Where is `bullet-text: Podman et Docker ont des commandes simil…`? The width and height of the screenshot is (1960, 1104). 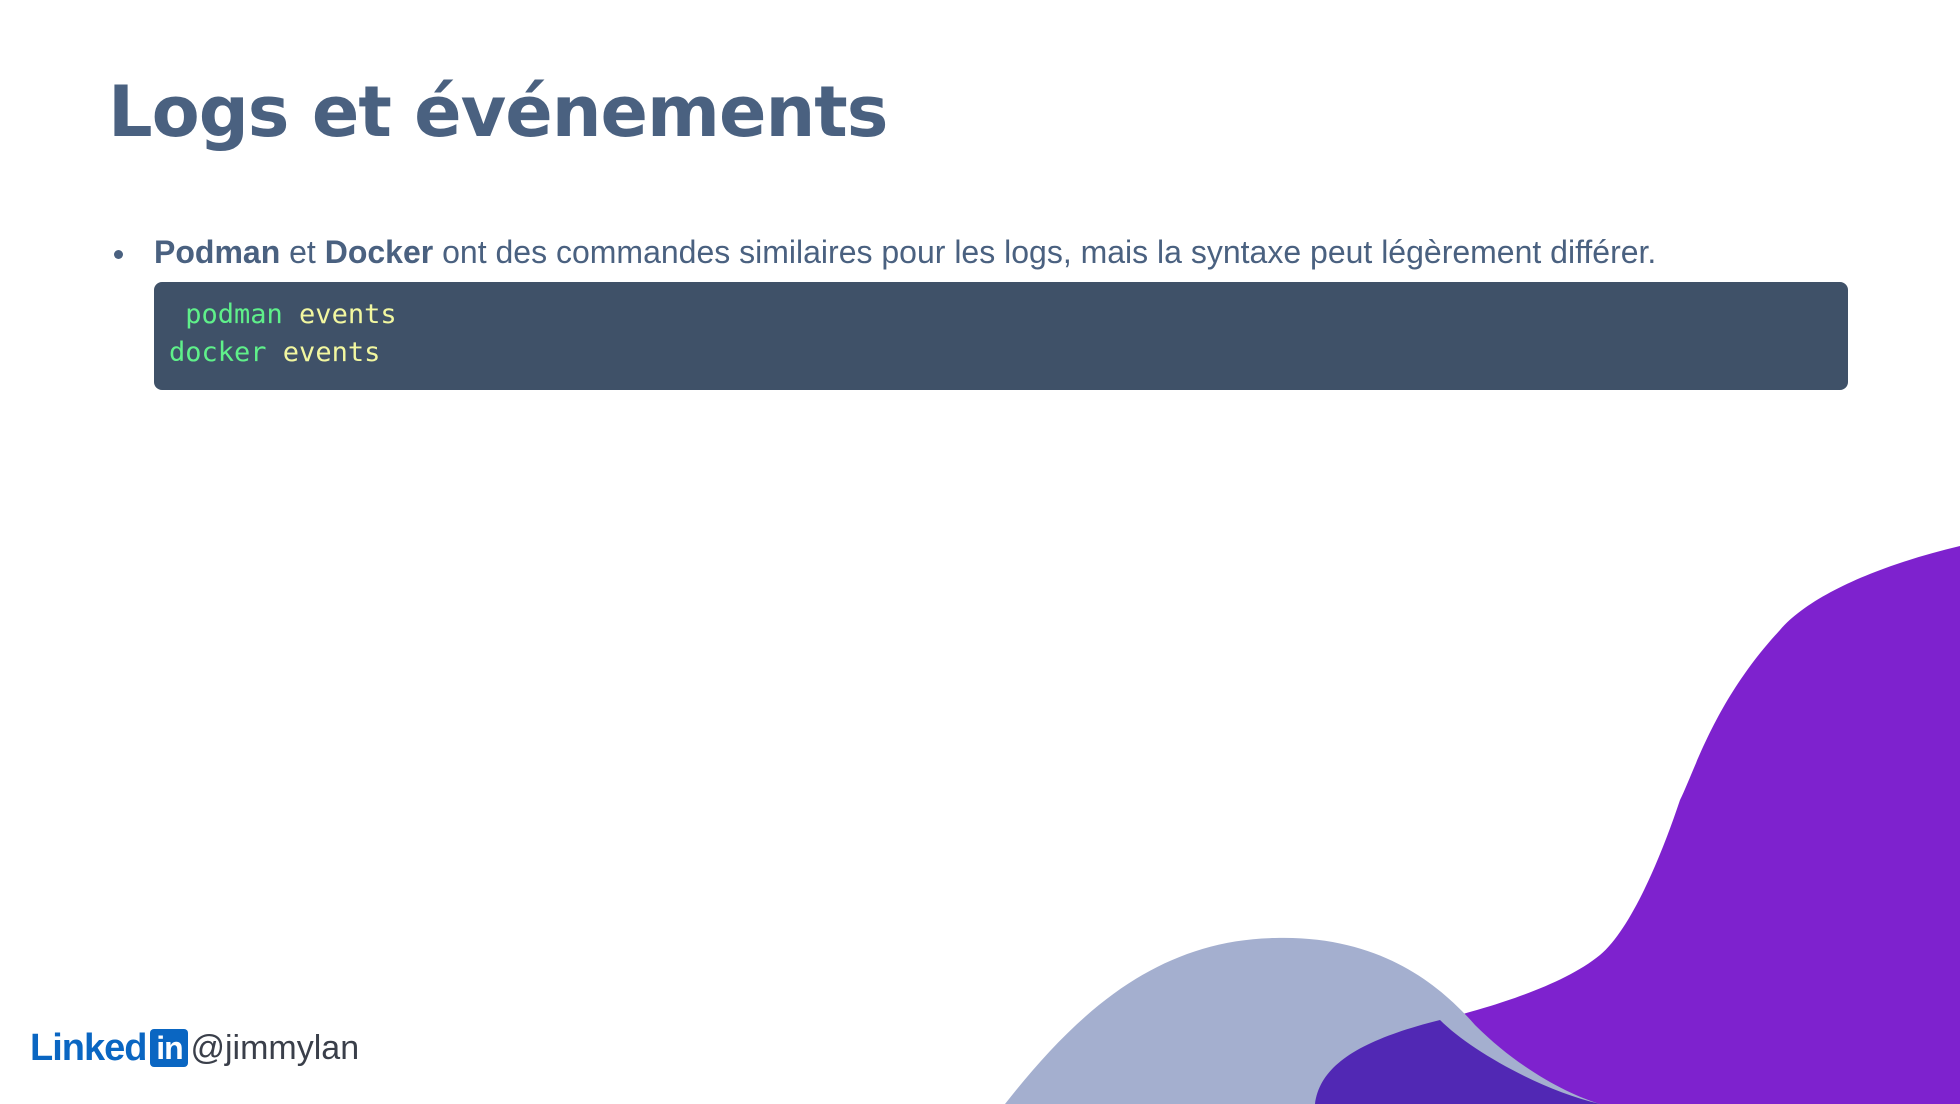 bullet-text: Podman et Docker ont des commandes simil… is located at coordinates (1004, 252).